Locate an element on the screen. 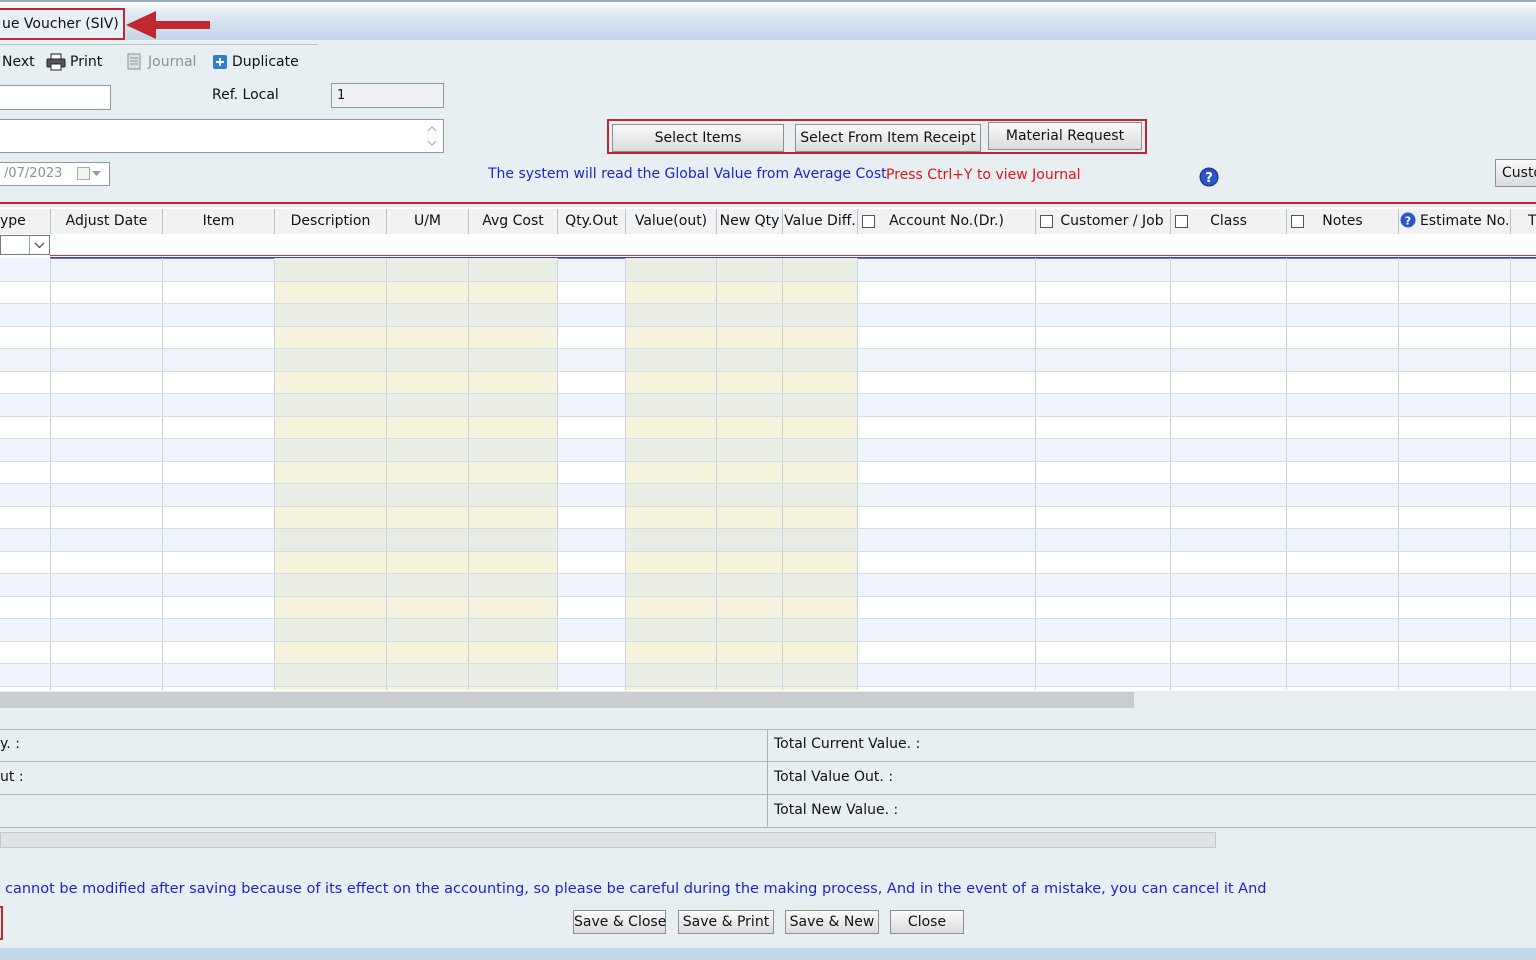 The width and height of the screenshot is (1536, 960). duplicate-button: Duplicate is located at coordinates (255, 62).